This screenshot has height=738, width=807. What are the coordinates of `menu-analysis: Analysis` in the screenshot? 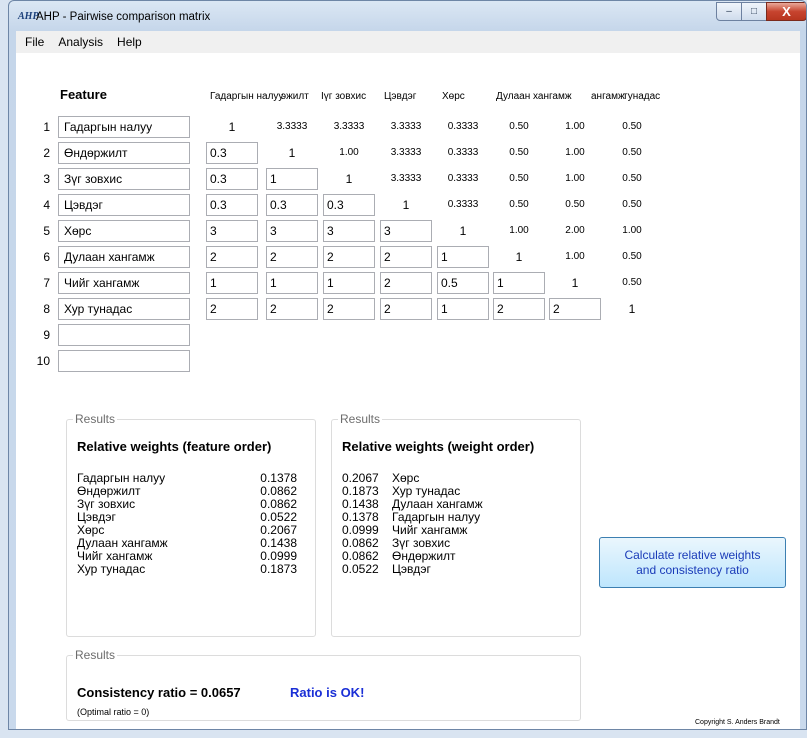 It's located at (80, 42).